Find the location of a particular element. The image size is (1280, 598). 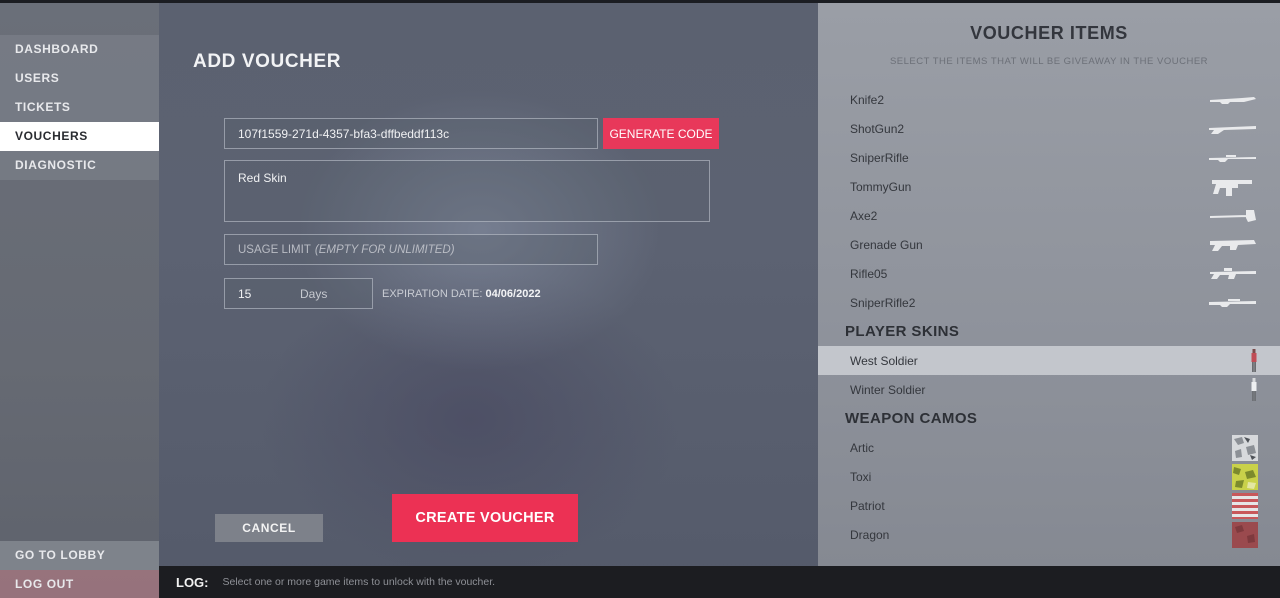

dragon-camo-swatch is located at coordinates (1245, 534).